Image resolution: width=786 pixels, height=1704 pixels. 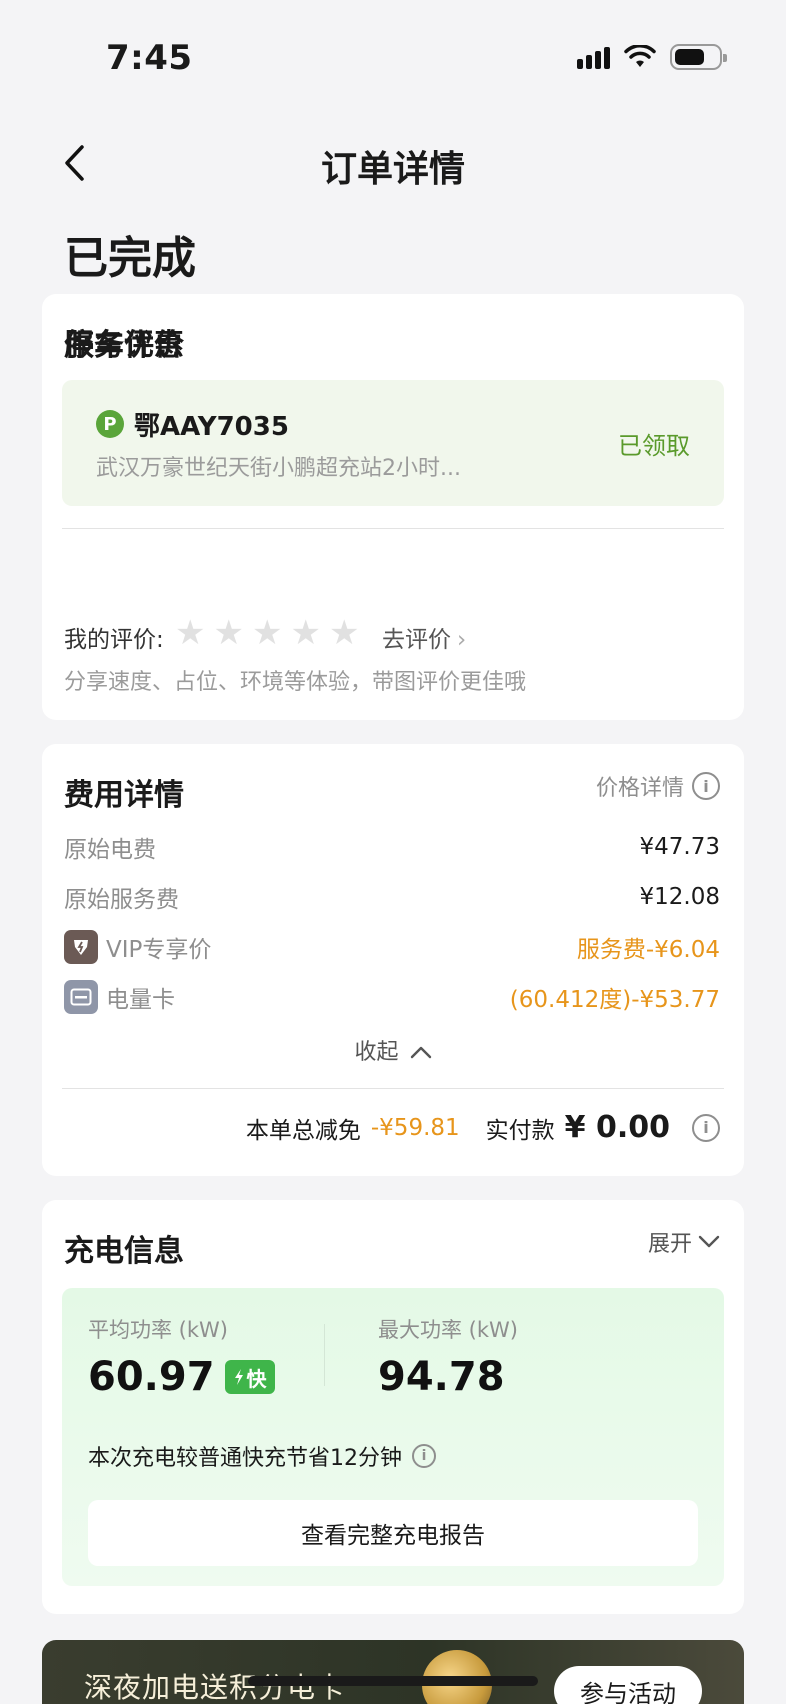 What do you see at coordinates (520, 1130) in the screenshot?
I see `paid-label: 实付款` at bounding box center [520, 1130].